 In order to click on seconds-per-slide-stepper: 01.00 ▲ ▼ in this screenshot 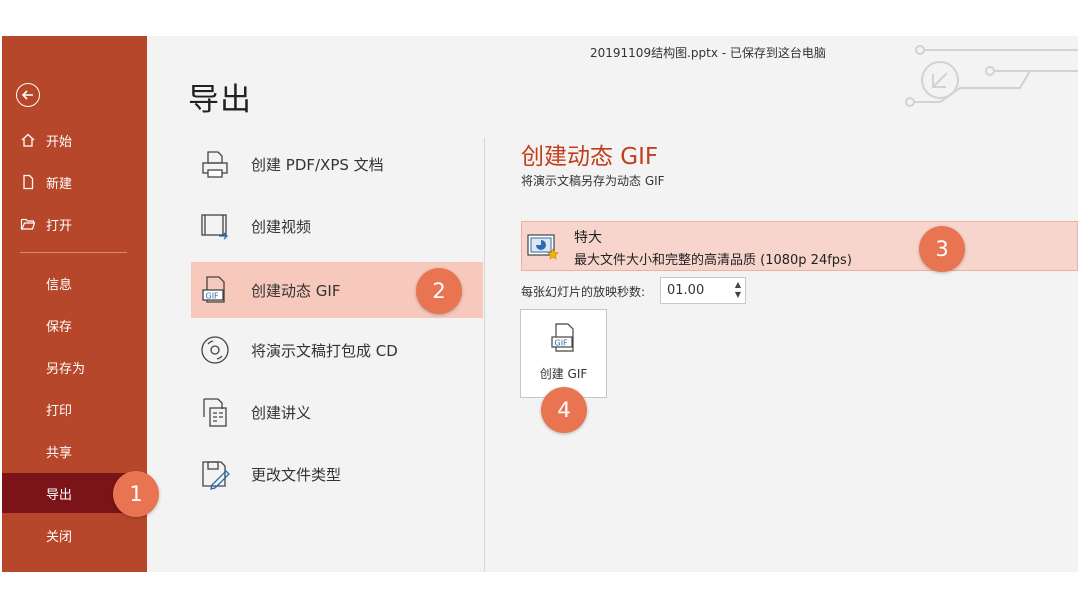, I will do `click(703, 290)`.